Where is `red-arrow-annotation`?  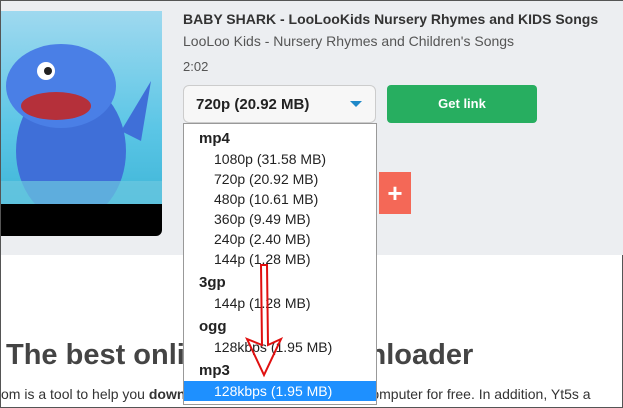
red-arrow-annotation is located at coordinates (264, 321).